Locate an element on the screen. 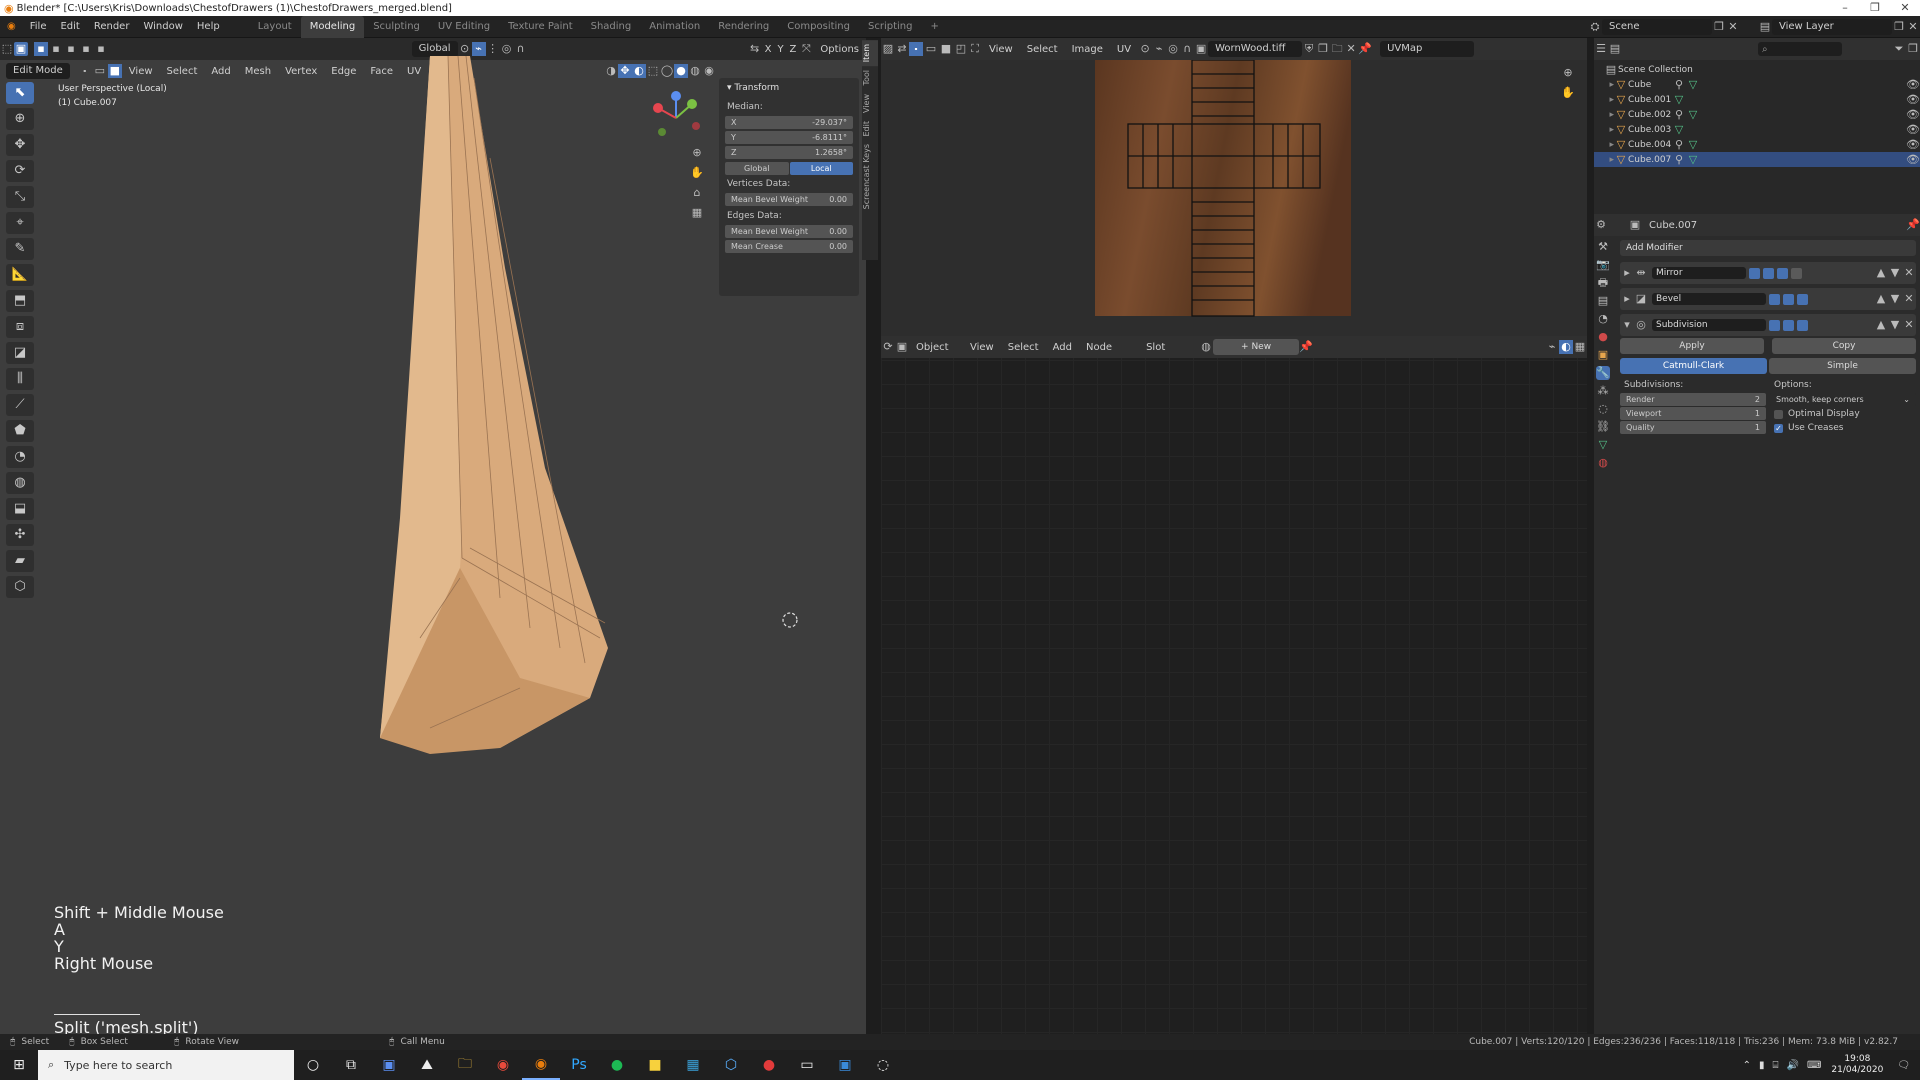 The height and width of the screenshot is (1080, 1920). gizmo-z-icon is located at coordinates (676, 96).